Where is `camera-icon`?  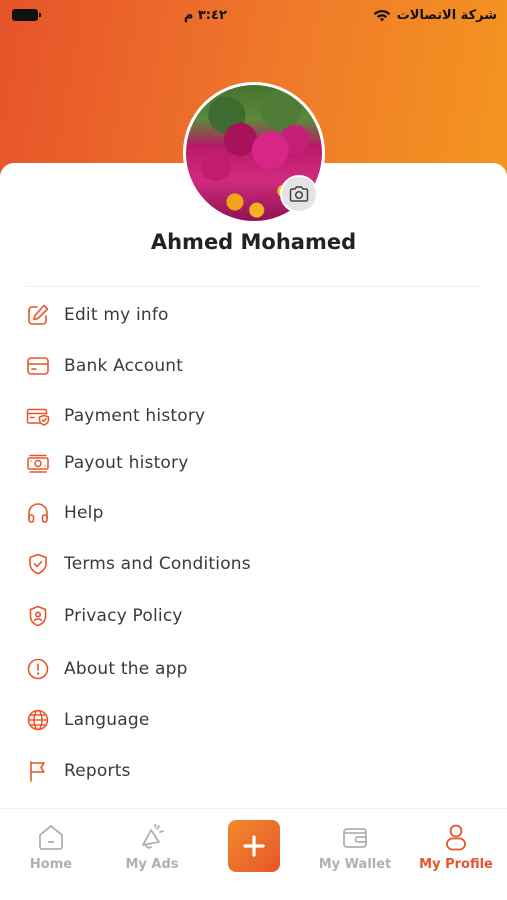
camera-icon is located at coordinates (299, 194).